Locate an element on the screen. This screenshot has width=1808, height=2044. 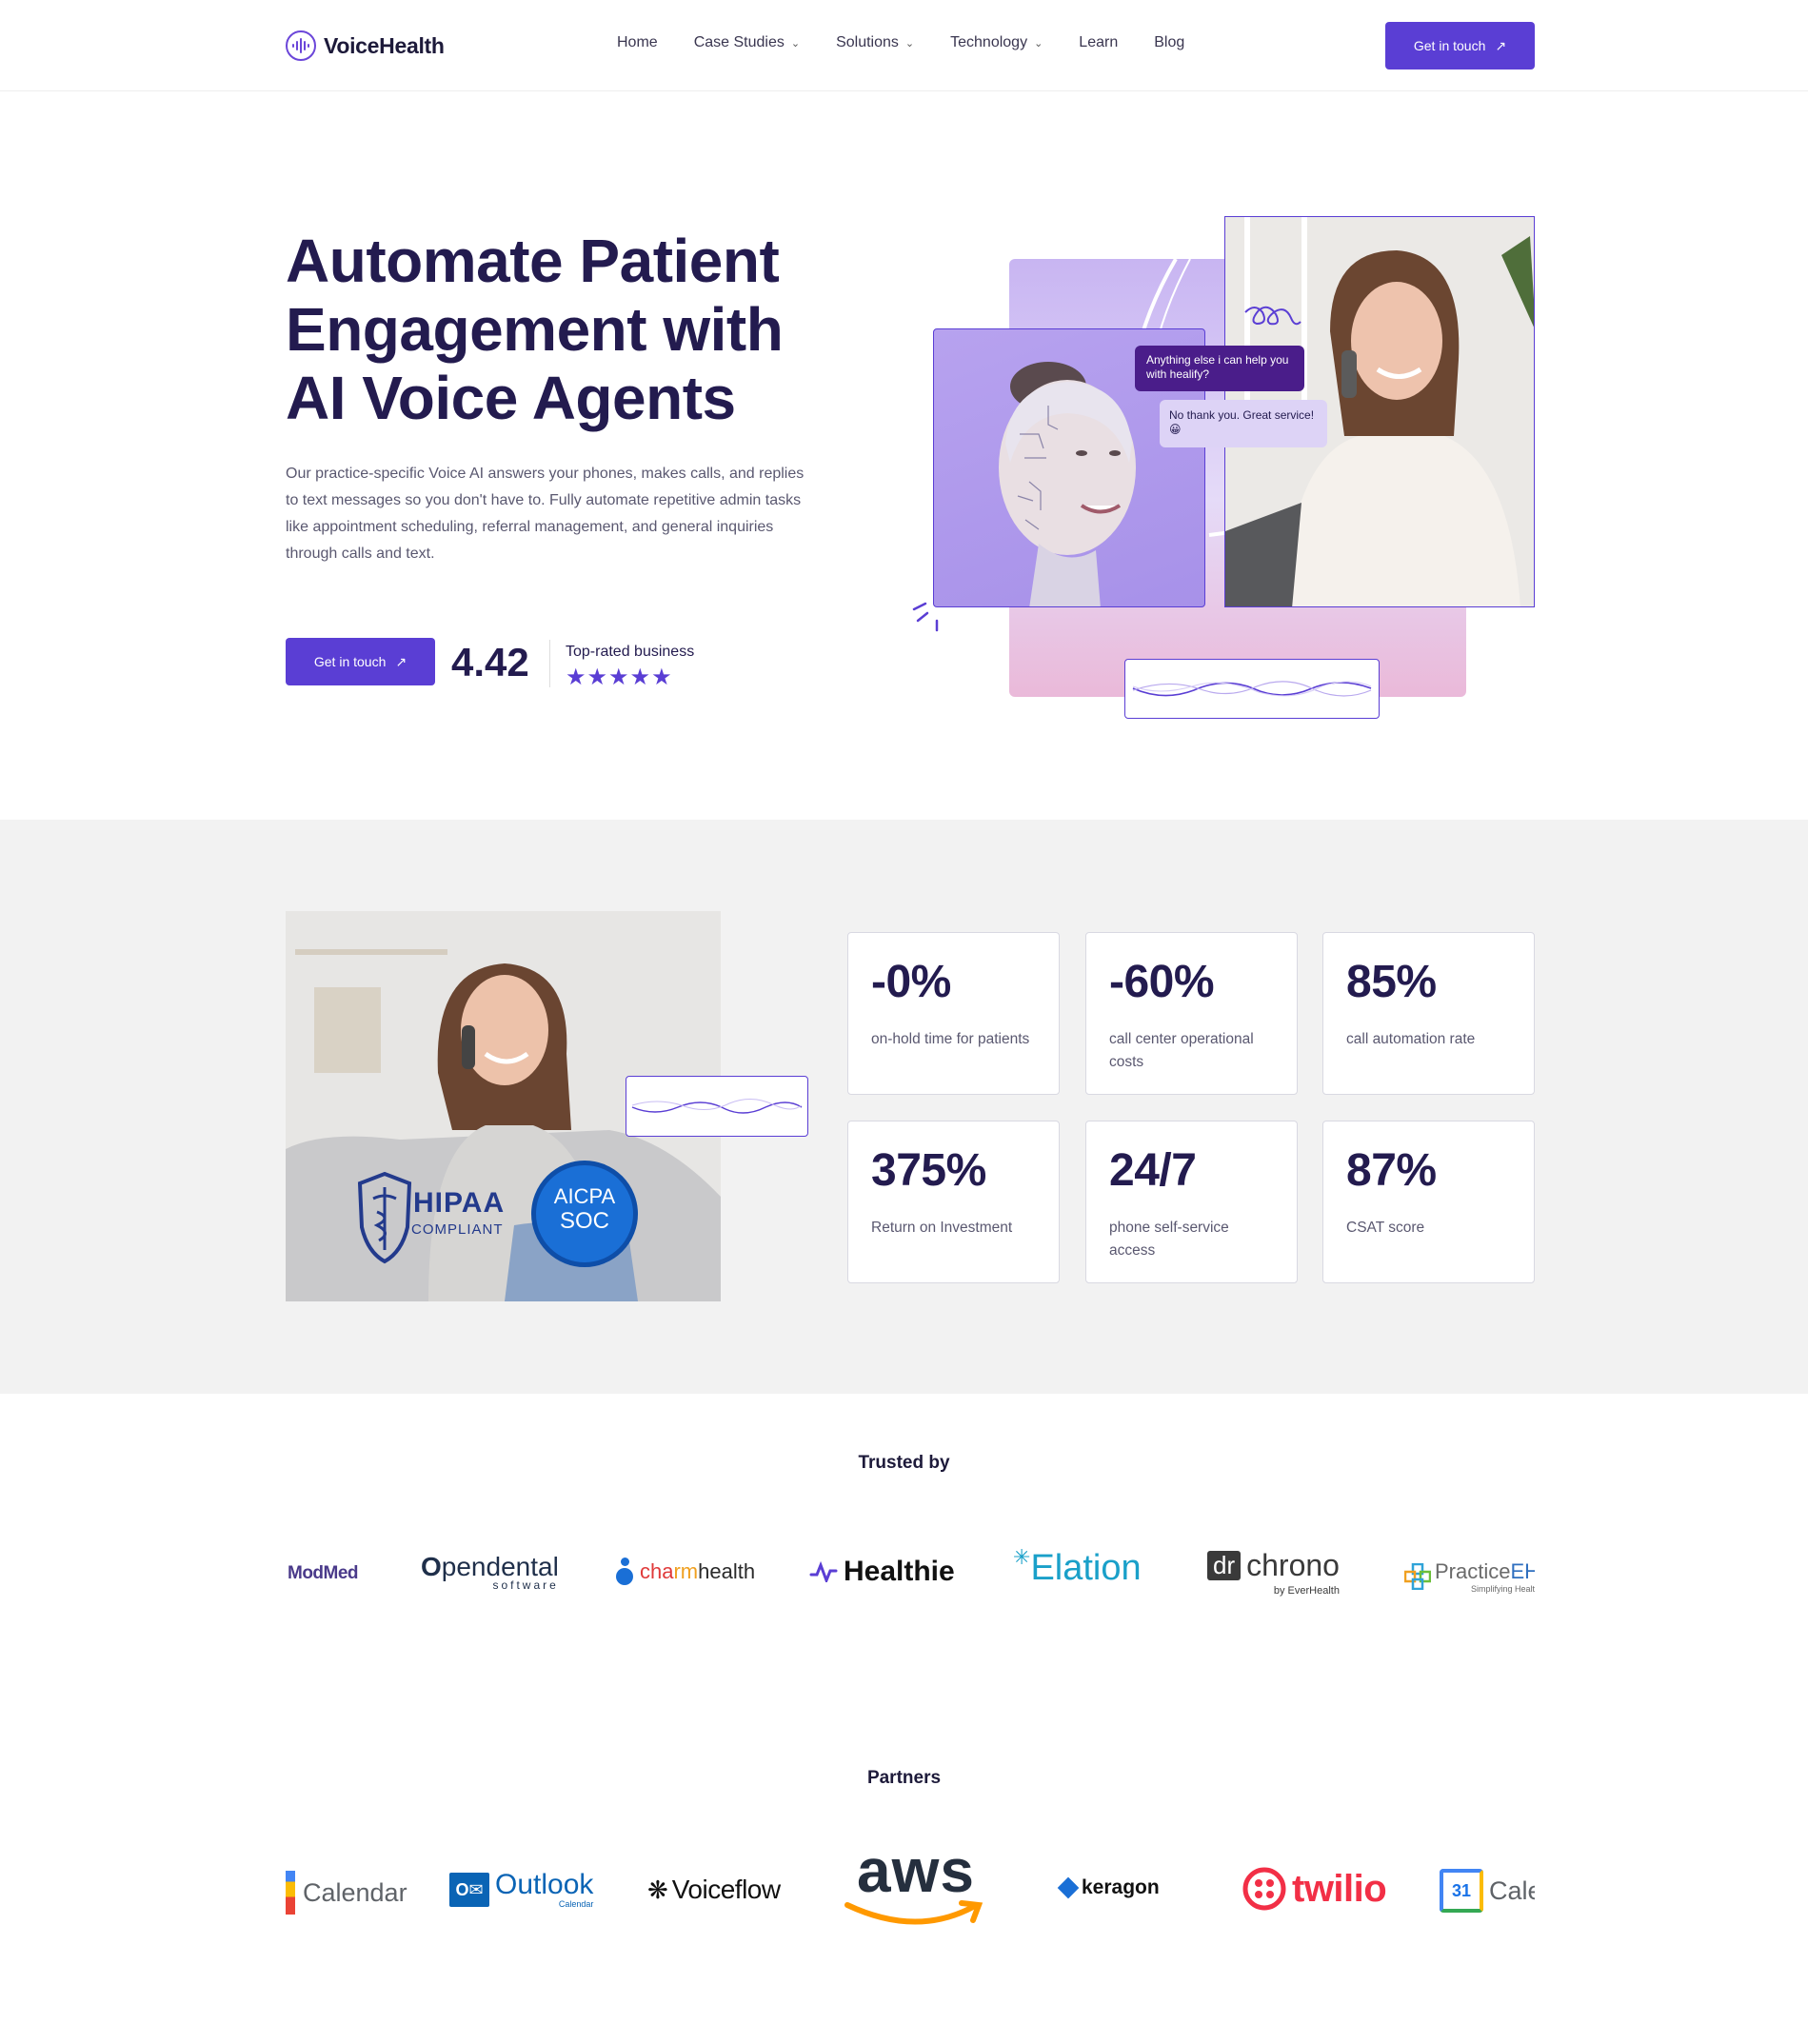
hero-get-in-touch-button: Get in touch ↗ is located at coordinates (360, 661).